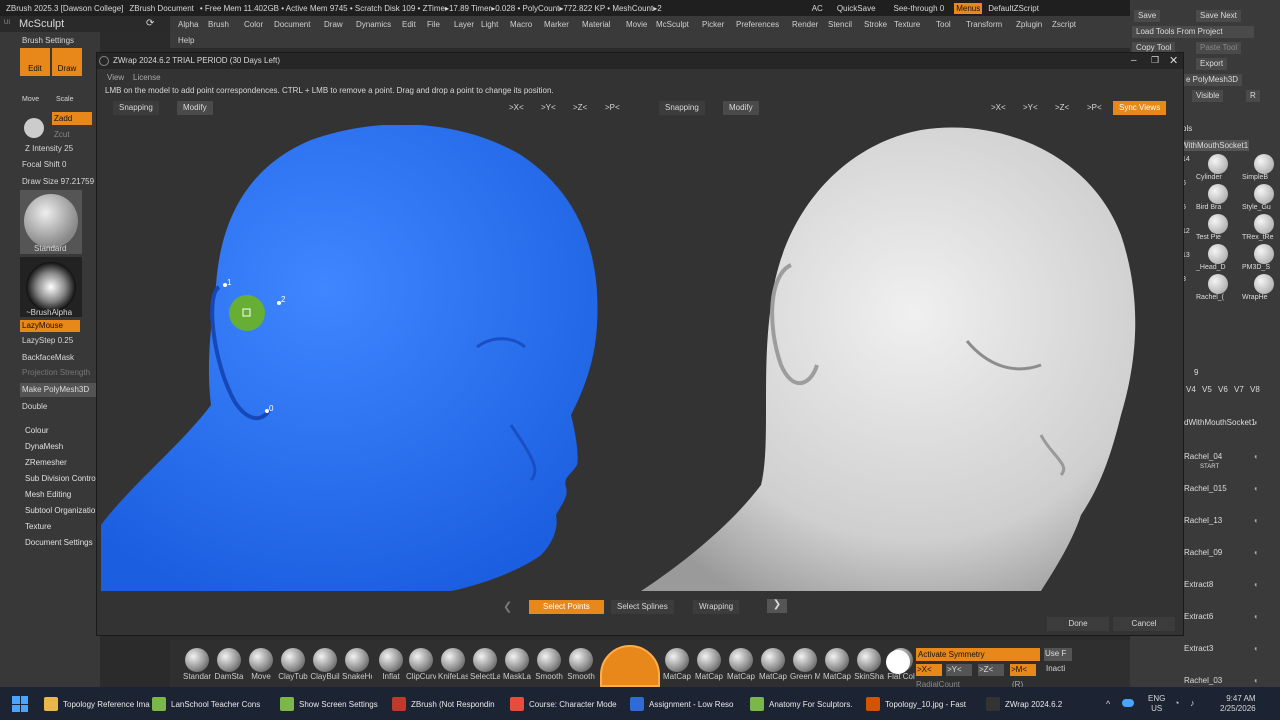  What do you see at coordinates (433, 24) in the screenshot?
I see `menu-file: File` at bounding box center [433, 24].